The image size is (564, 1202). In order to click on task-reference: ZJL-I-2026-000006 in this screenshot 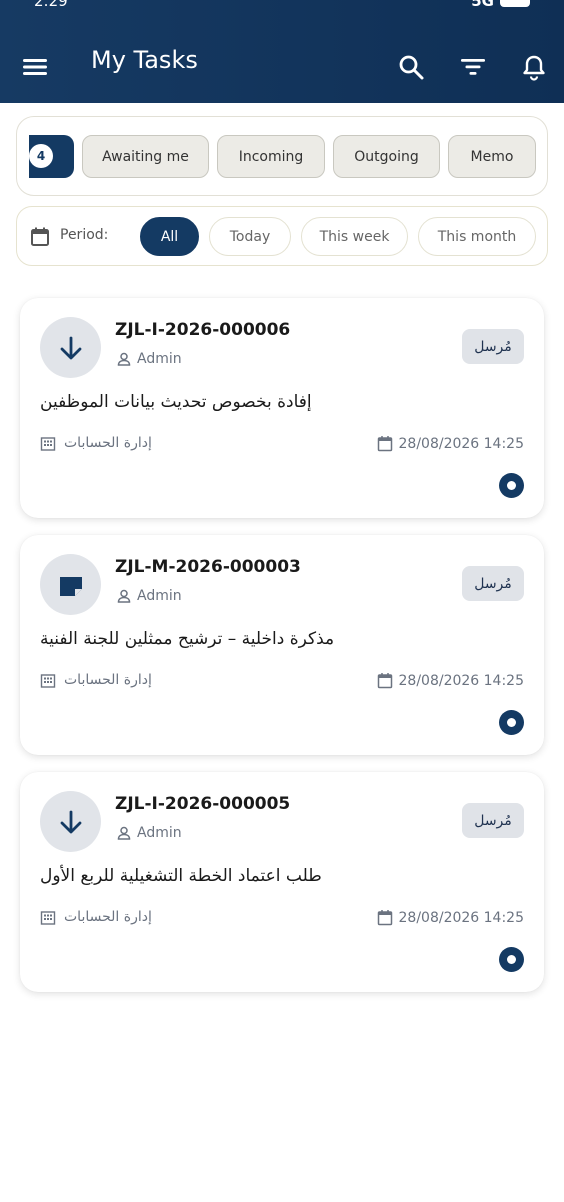, I will do `click(203, 330)`.